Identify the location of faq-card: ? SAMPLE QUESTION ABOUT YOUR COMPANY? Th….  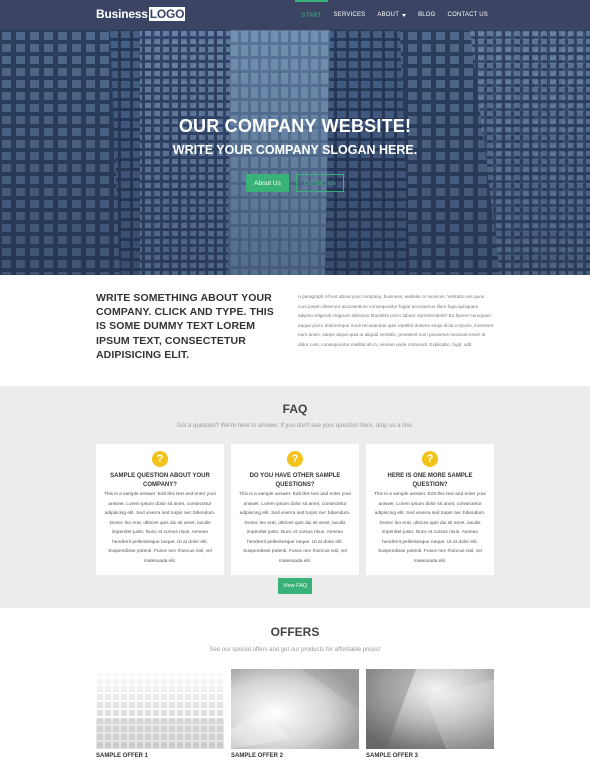
(160, 509).